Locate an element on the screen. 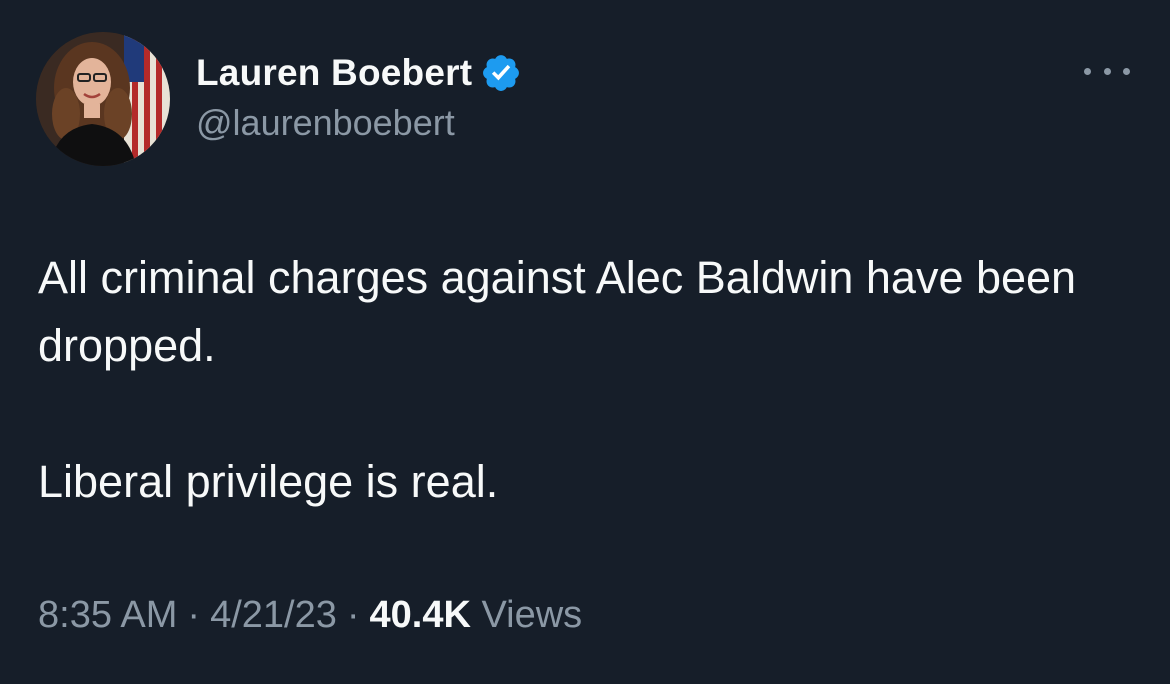  name-row: Lauren Boebert is located at coordinates (359, 73).